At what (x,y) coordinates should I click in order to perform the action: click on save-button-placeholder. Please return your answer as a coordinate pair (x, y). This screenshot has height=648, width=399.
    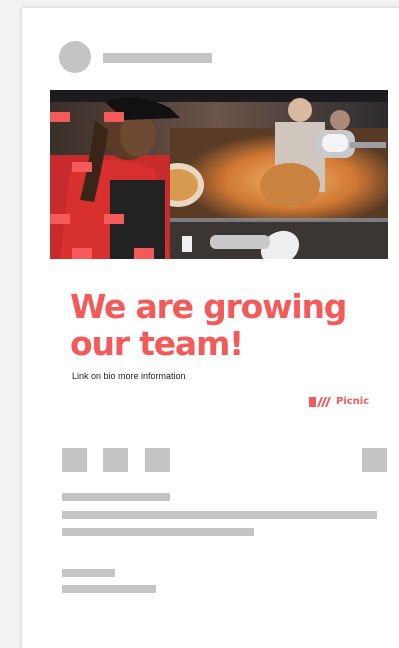
    Looking at the image, I should click on (374, 460).